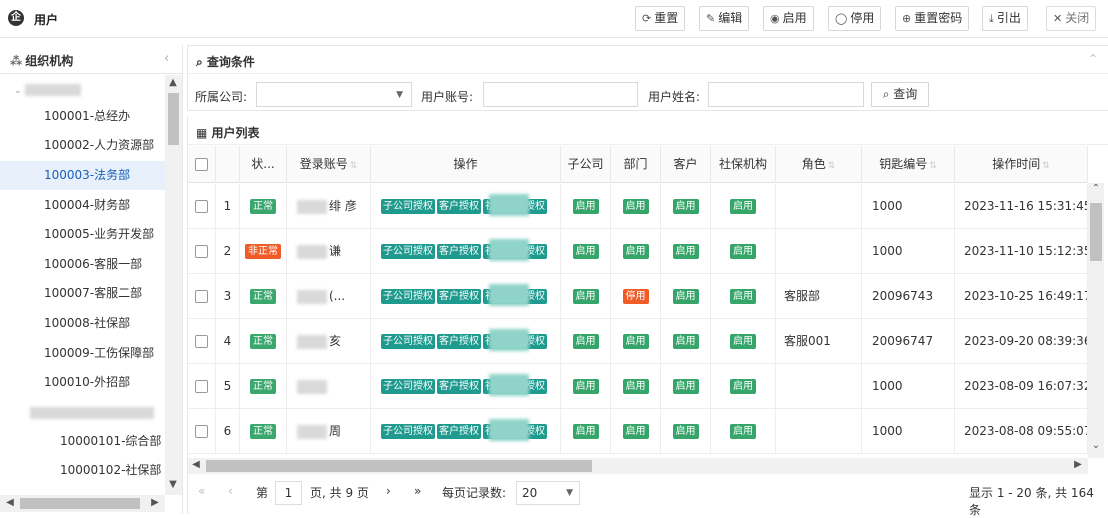  I want to click on tree-group-node, so click(82, 412).